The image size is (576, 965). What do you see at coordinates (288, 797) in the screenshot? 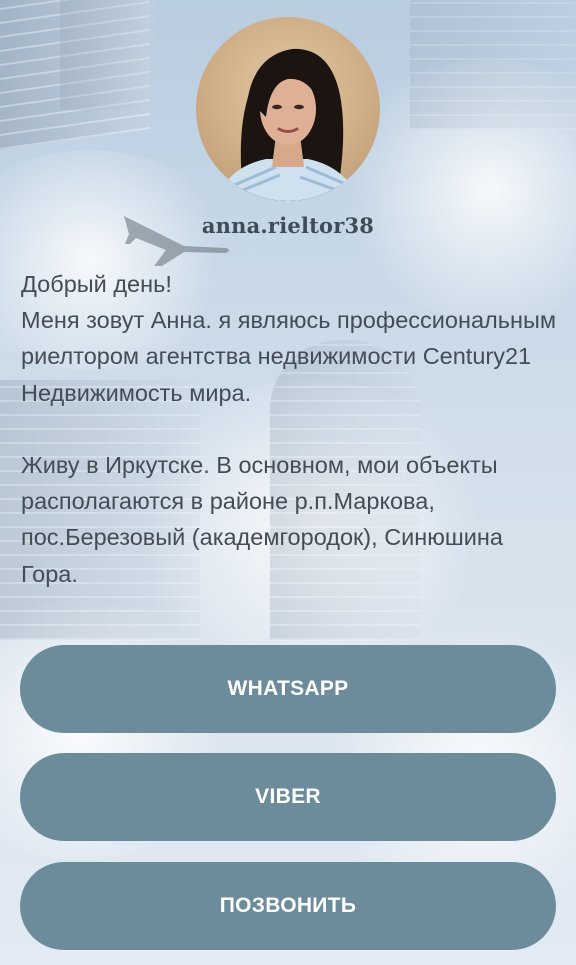
I see `viber-button: VIBER` at bounding box center [288, 797].